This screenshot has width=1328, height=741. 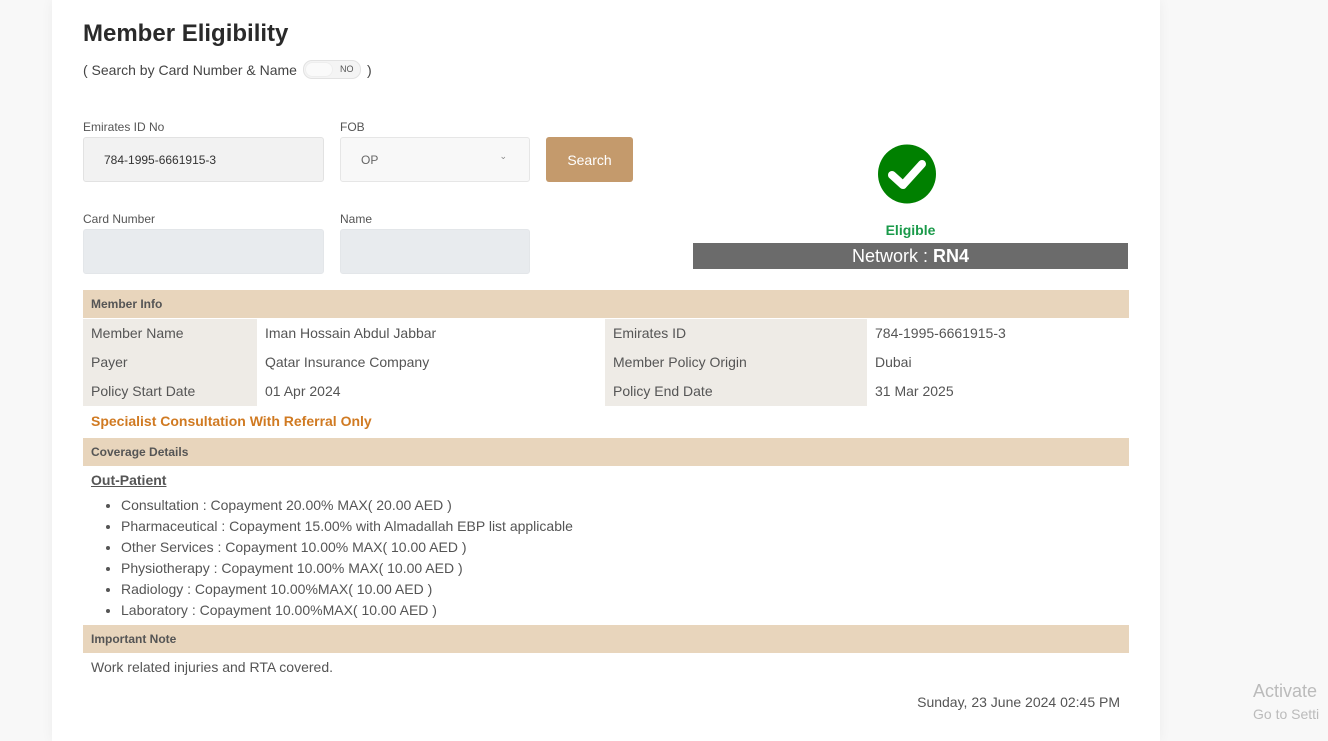 What do you see at coordinates (736, 362) in the screenshot?
I see `policy-origin-key: Member Policy Origin` at bounding box center [736, 362].